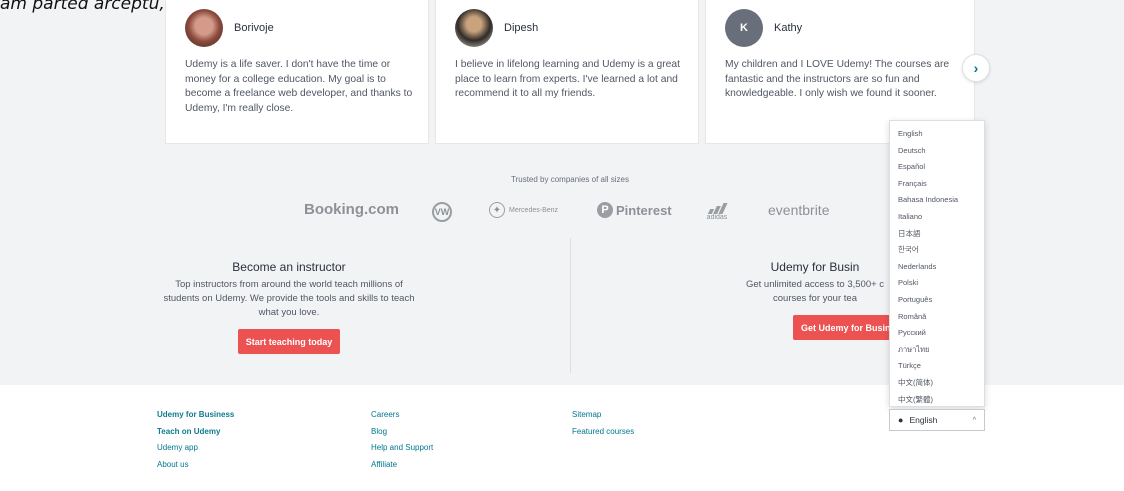 This screenshot has width=1124, height=491. What do you see at coordinates (941, 234) in the screenshot?
I see `language-option: 日本語` at bounding box center [941, 234].